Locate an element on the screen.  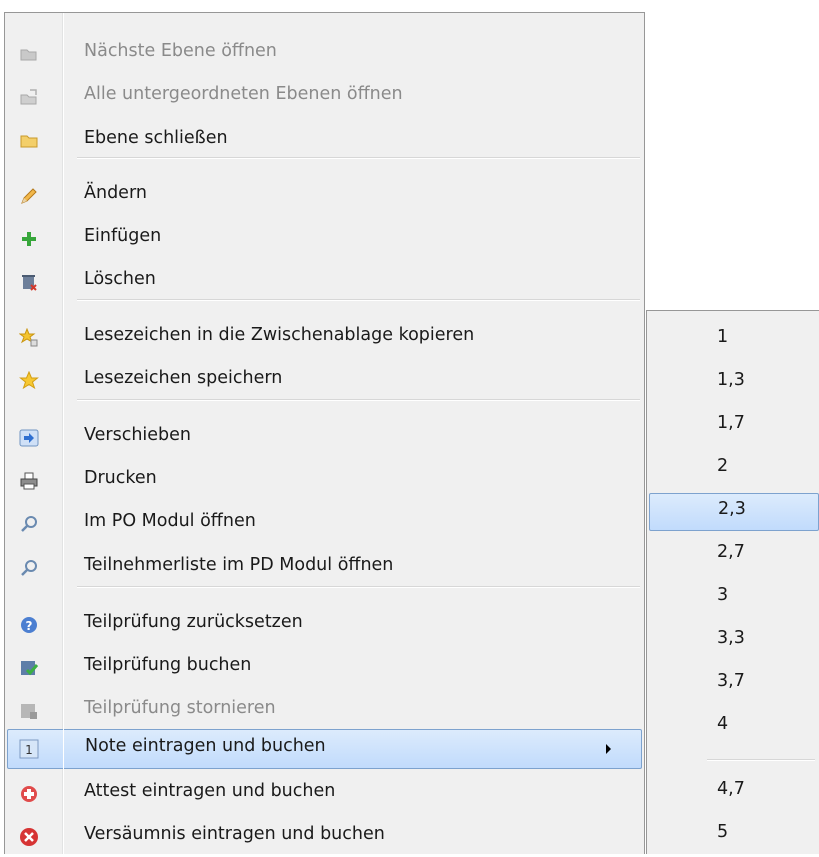
grade-value: 5 is located at coordinates (723, 832).